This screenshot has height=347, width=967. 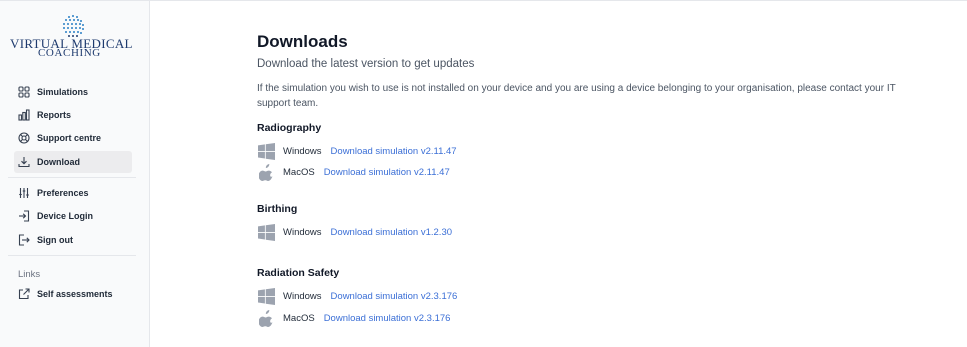 I want to click on product-title: Radiation Safety, so click(x=298, y=273).